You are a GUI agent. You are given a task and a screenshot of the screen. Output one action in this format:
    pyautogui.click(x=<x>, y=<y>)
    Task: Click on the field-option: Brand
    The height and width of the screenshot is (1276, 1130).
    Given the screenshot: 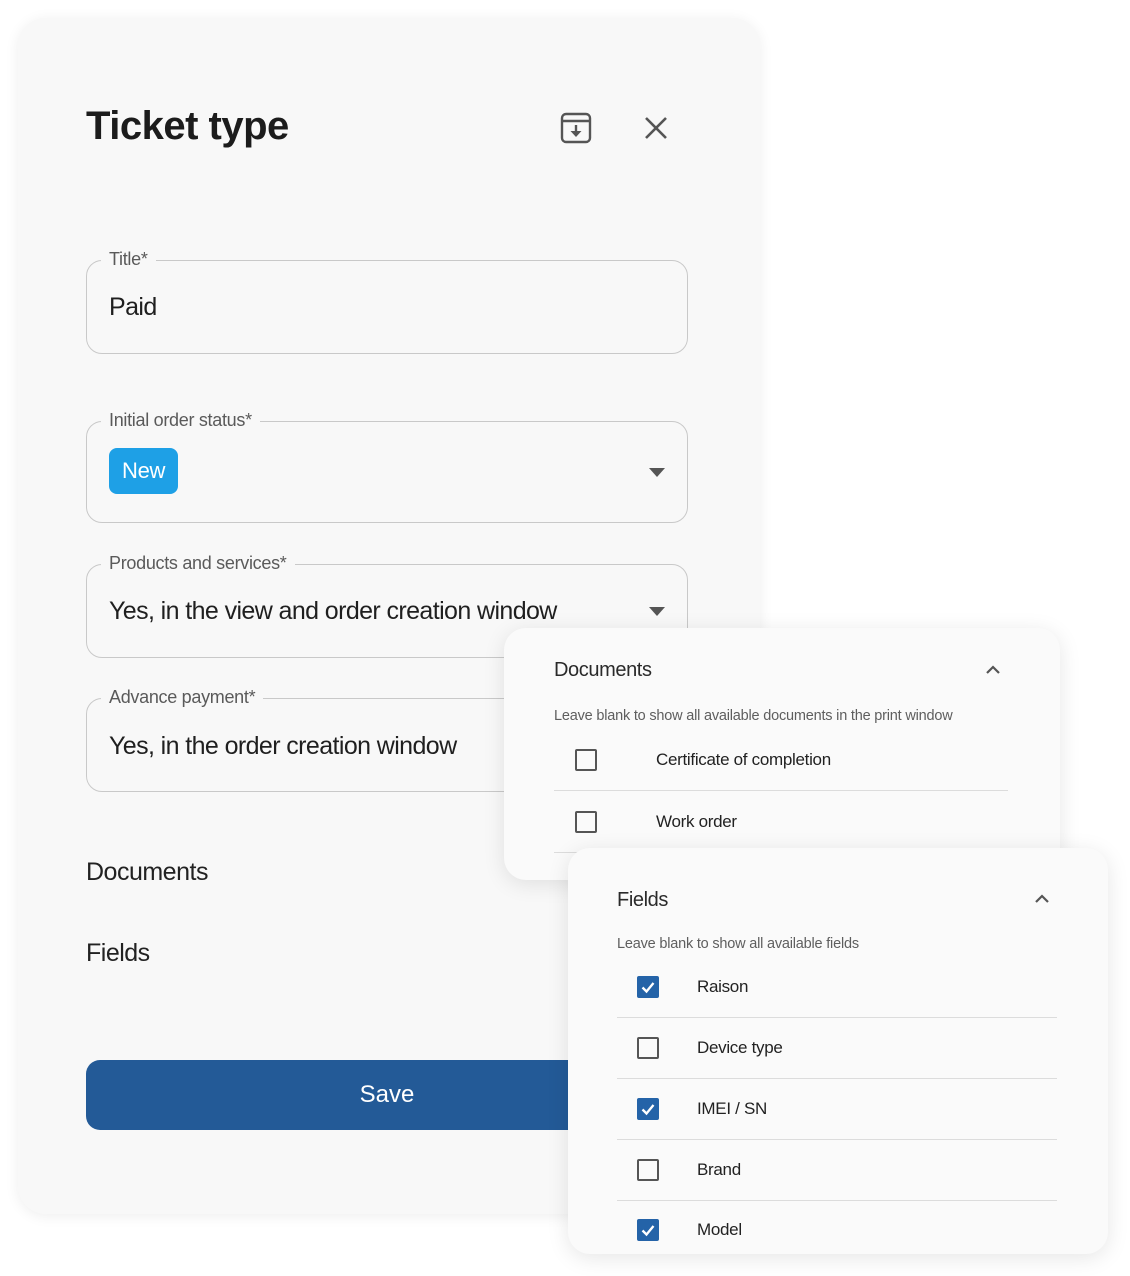 What is the action you would take?
    pyautogui.click(x=837, y=1170)
    